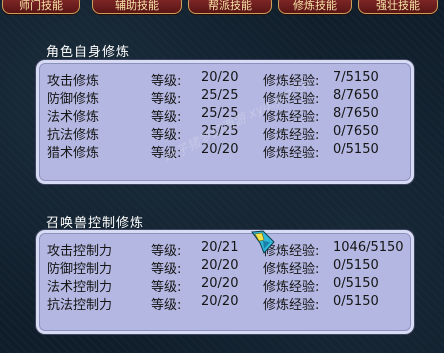 The image size is (444, 353). Describe the element at coordinates (73, 153) in the screenshot. I see `cultivation-name: 猎术修炼` at that location.